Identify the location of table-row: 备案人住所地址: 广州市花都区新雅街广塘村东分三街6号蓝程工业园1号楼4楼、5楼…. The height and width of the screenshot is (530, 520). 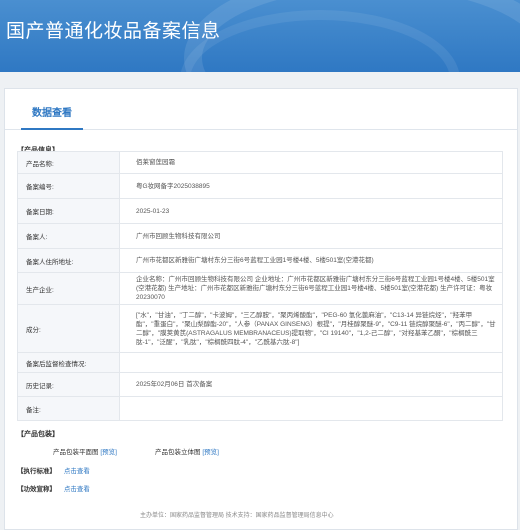
(260, 260).